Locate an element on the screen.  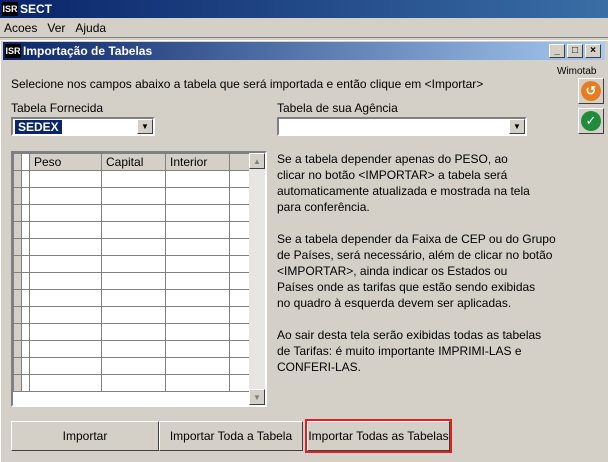
info-line: <IMPORTAR>, ainda indicar os Estados ou is located at coordinates (392, 271).